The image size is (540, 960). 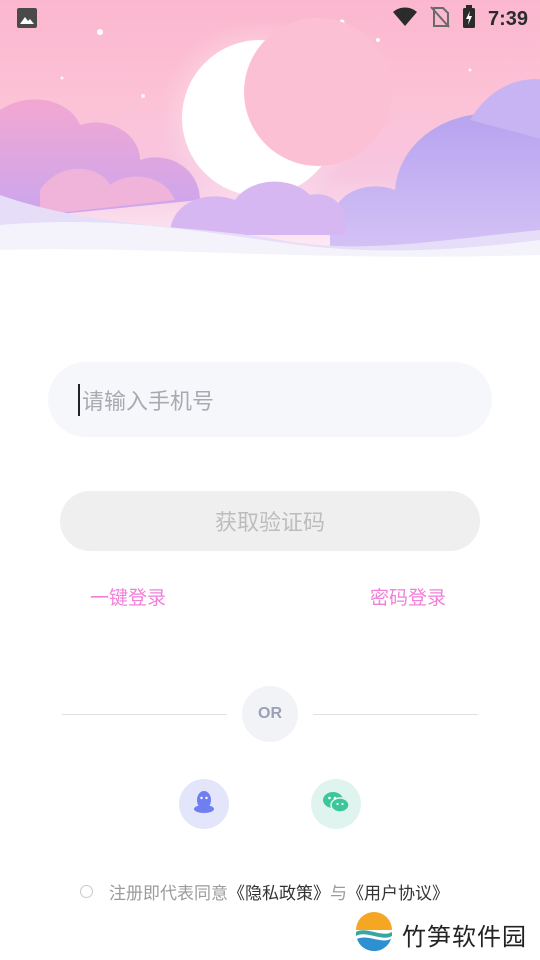 I want to click on qq-login-button, so click(x=204, y=804).